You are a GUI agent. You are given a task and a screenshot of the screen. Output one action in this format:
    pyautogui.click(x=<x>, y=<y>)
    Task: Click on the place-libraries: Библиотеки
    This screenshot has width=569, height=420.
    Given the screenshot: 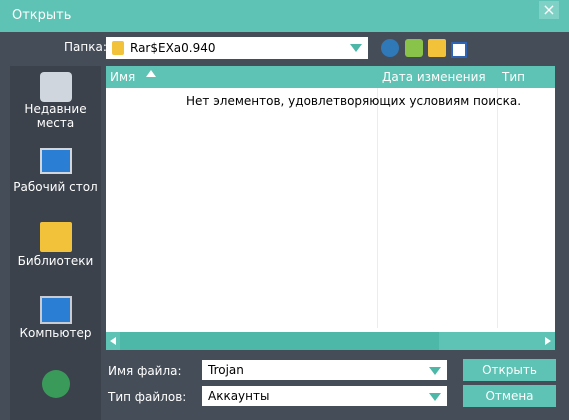 What is the action you would take?
    pyautogui.click(x=55, y=245)
    